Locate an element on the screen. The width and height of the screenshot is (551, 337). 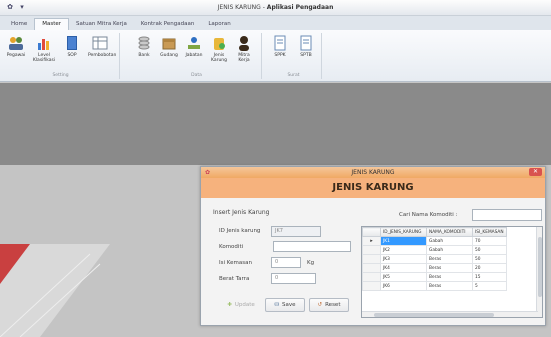
berat-tarra-input: 0 is located at coordinates (293, 278).